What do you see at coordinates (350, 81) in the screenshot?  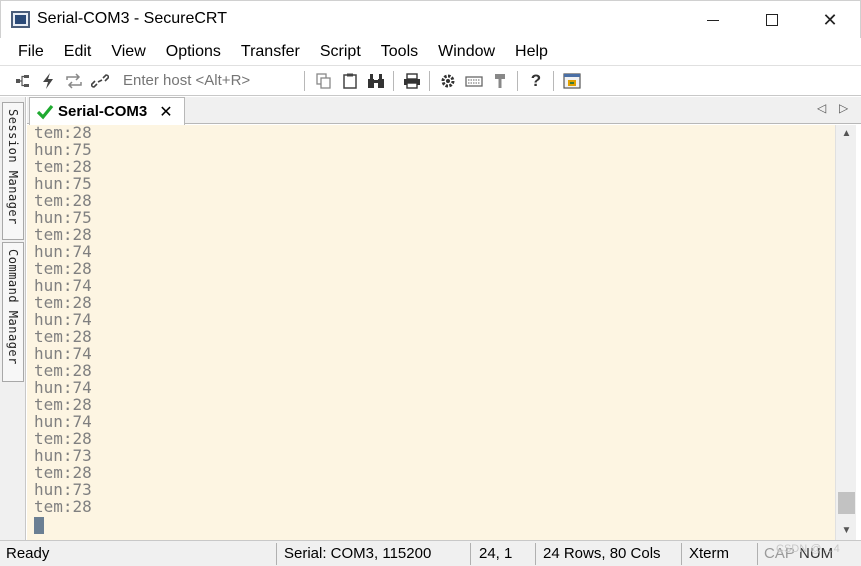 I see `paste-icon` at bounding box center [350, 81].